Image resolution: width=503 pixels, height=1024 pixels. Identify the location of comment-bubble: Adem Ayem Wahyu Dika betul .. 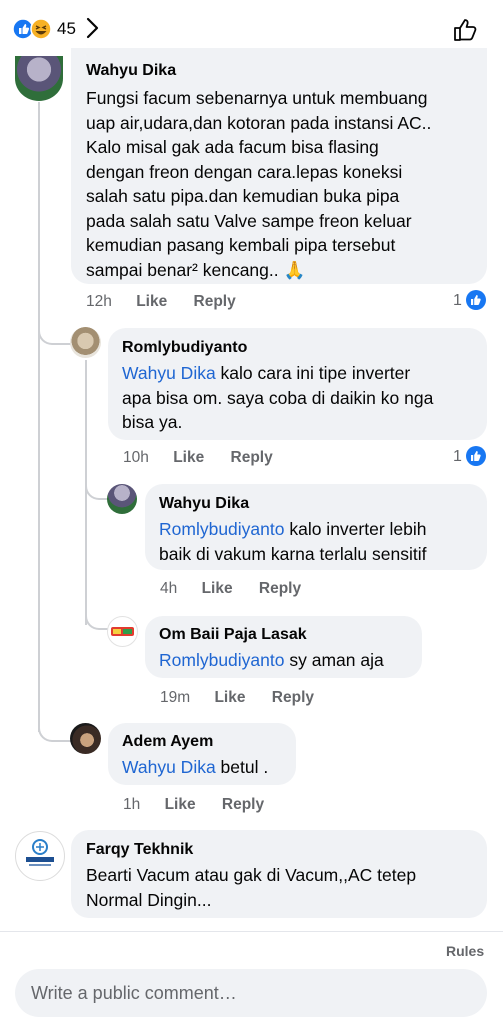
(202, 754).